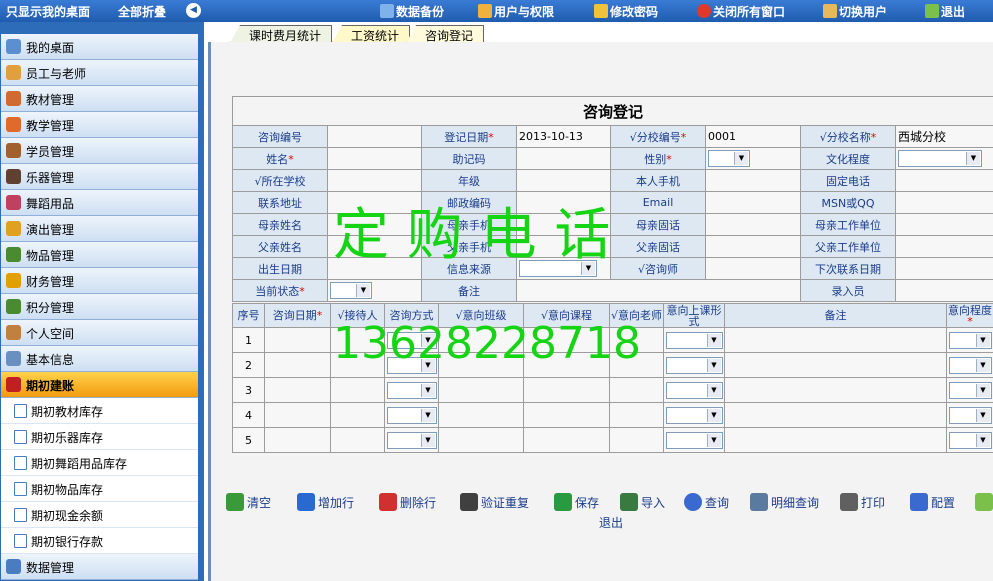 This screenshot has height=581, width=993. Describe the element at coordinates (99, 125) in the screenshot. I see `sidebar-item-teaching: 教学管理` at that location.